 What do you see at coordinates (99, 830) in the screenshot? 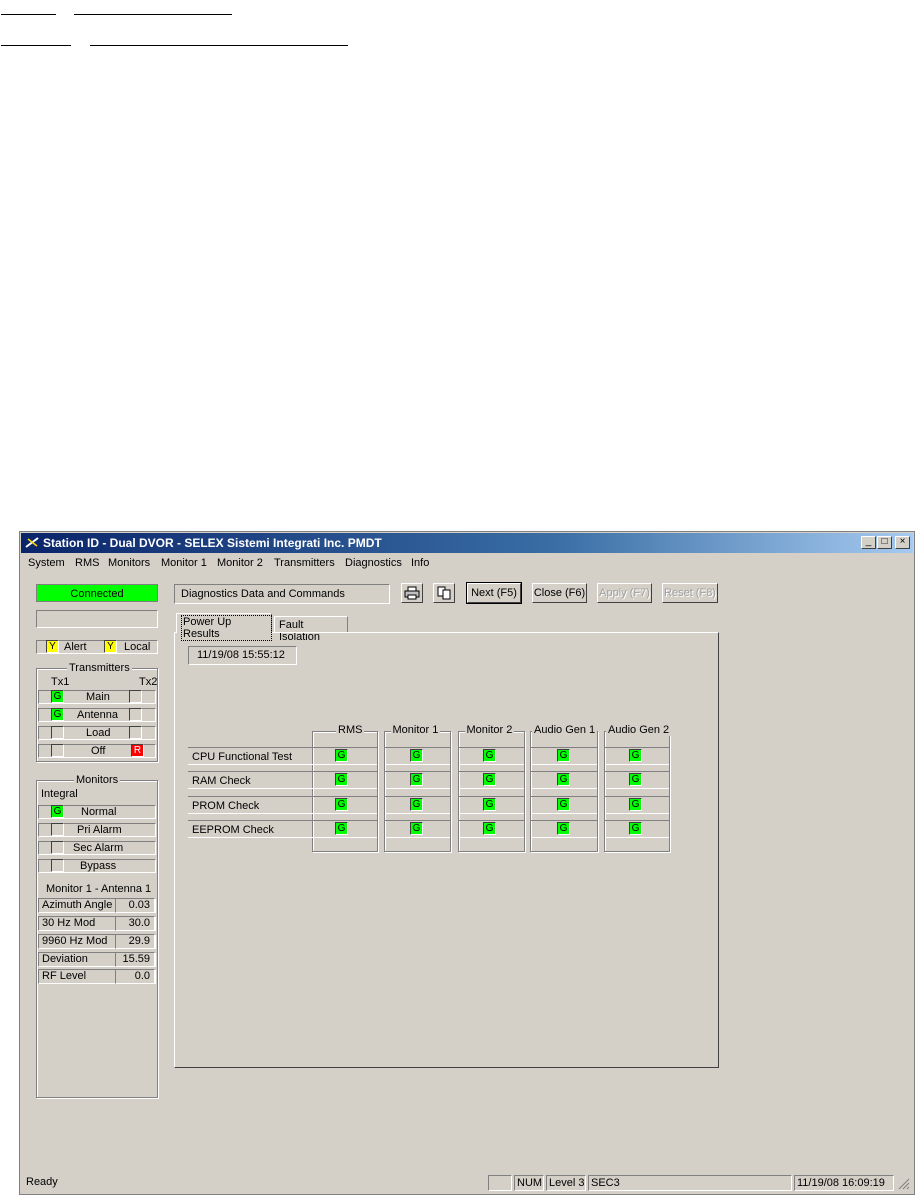
I see `monitor-pri-alarm-label: Pri Alarm` at bounding box center [99, 830].